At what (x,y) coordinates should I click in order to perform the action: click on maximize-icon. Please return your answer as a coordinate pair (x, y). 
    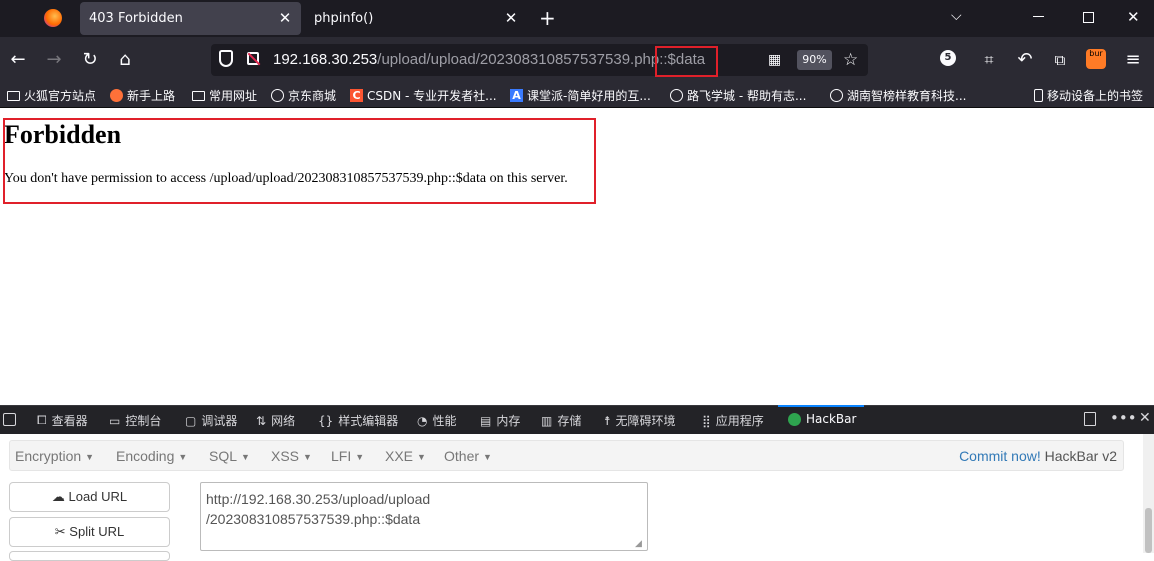
    Looking at the image, I should click on (1088, 17).